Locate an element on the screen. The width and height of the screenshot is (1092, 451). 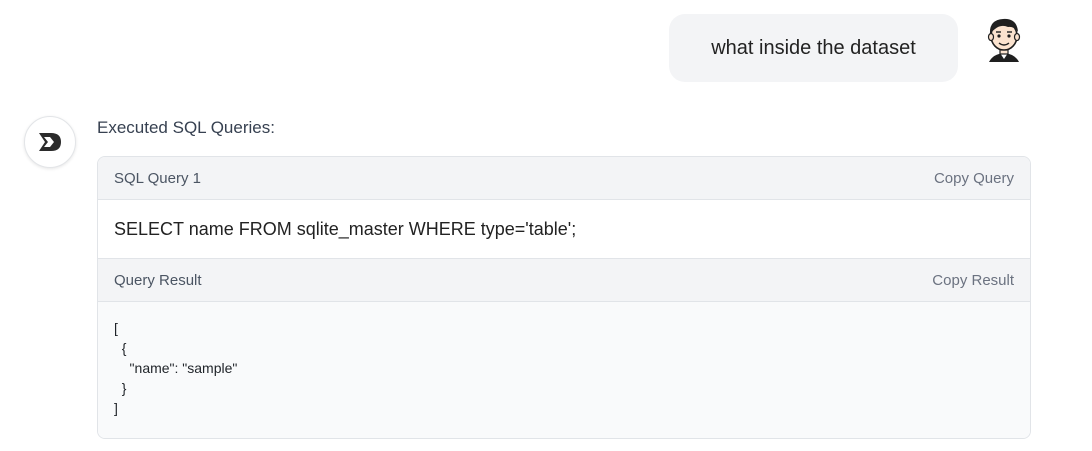
user-avatar-icon is located at coordinates (1004, 40).